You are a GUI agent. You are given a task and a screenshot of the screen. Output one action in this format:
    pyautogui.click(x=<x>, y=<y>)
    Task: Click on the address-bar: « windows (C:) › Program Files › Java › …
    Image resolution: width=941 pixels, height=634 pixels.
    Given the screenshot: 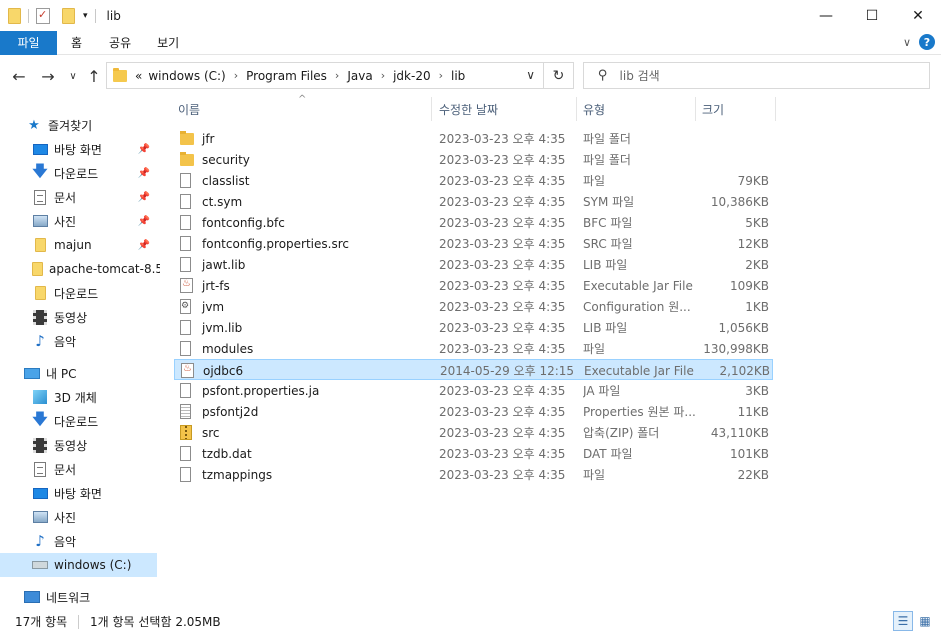 What is the action you would take?
    pyautogui.click(x=325, y=75)
    